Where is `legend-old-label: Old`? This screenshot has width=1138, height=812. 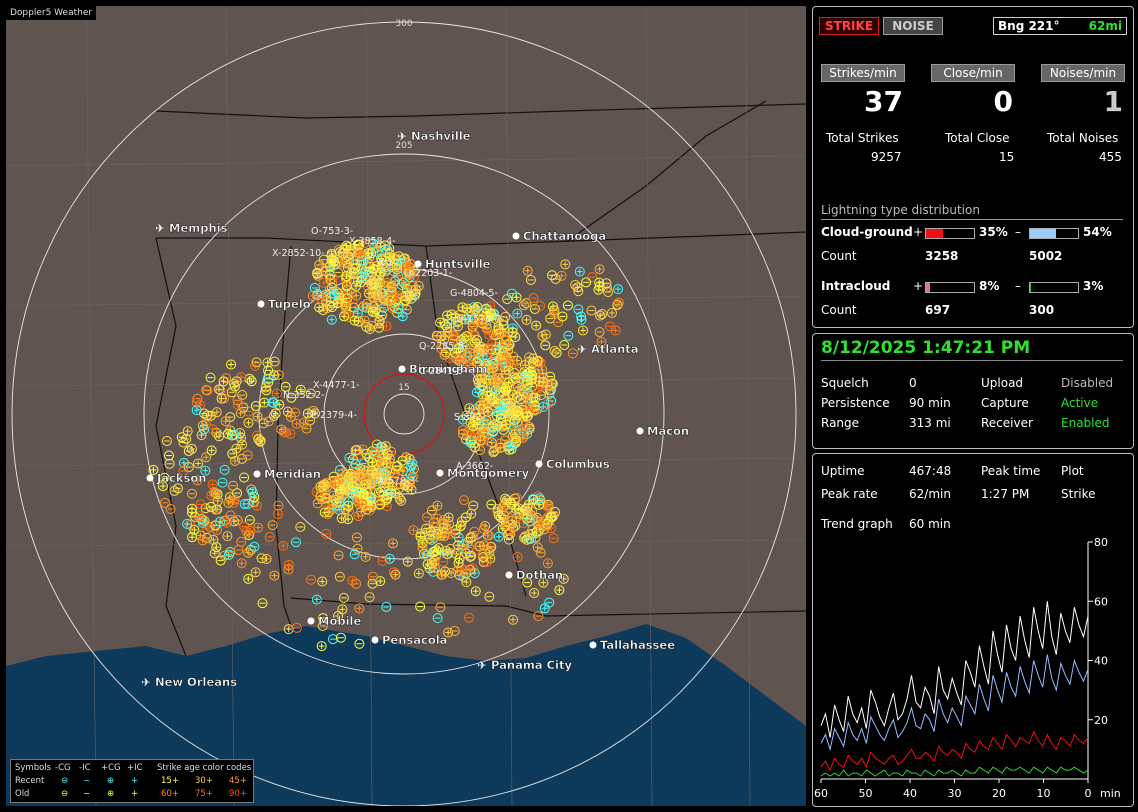
legend-old-label: Old is located at coordinates (22, 794).